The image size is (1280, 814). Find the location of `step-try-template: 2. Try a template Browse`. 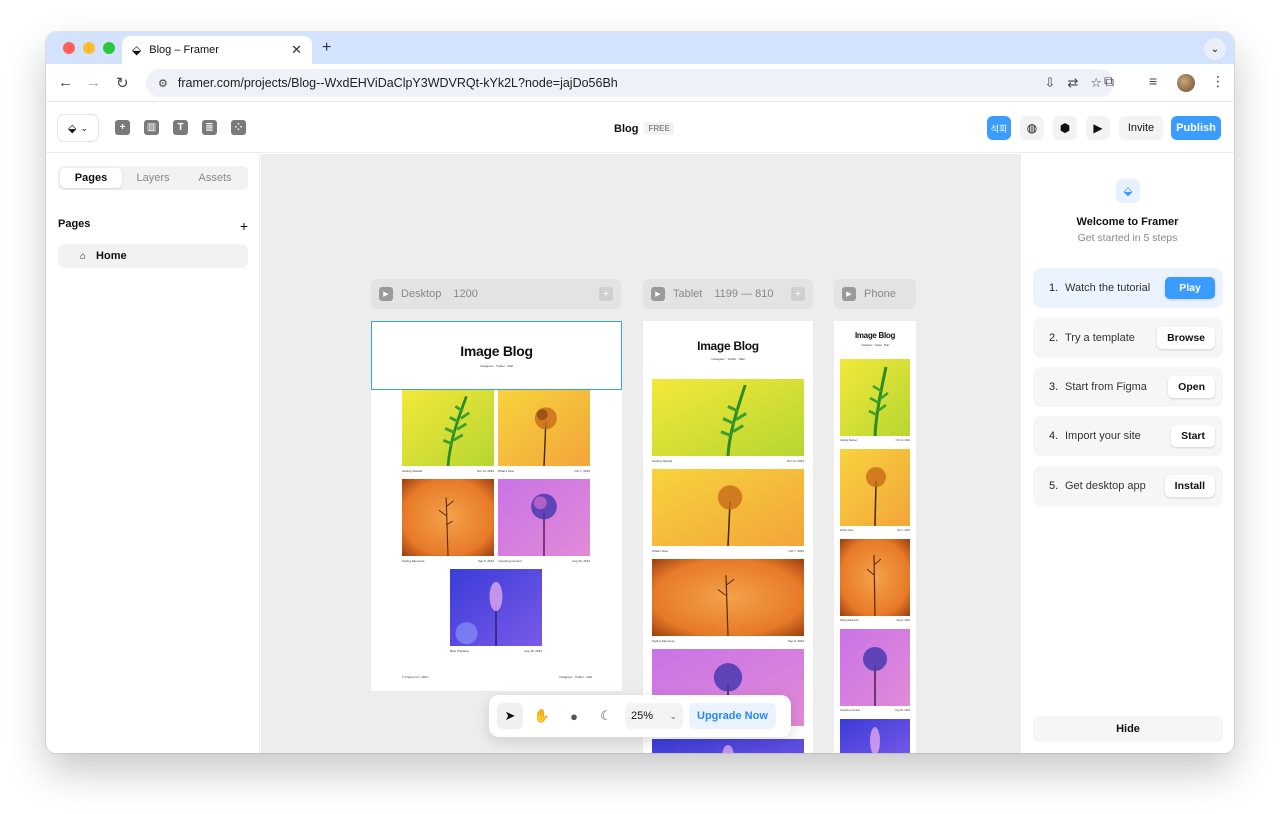

step-try-template: 2. Try a template Browse is located at coordinates (1128, 338).